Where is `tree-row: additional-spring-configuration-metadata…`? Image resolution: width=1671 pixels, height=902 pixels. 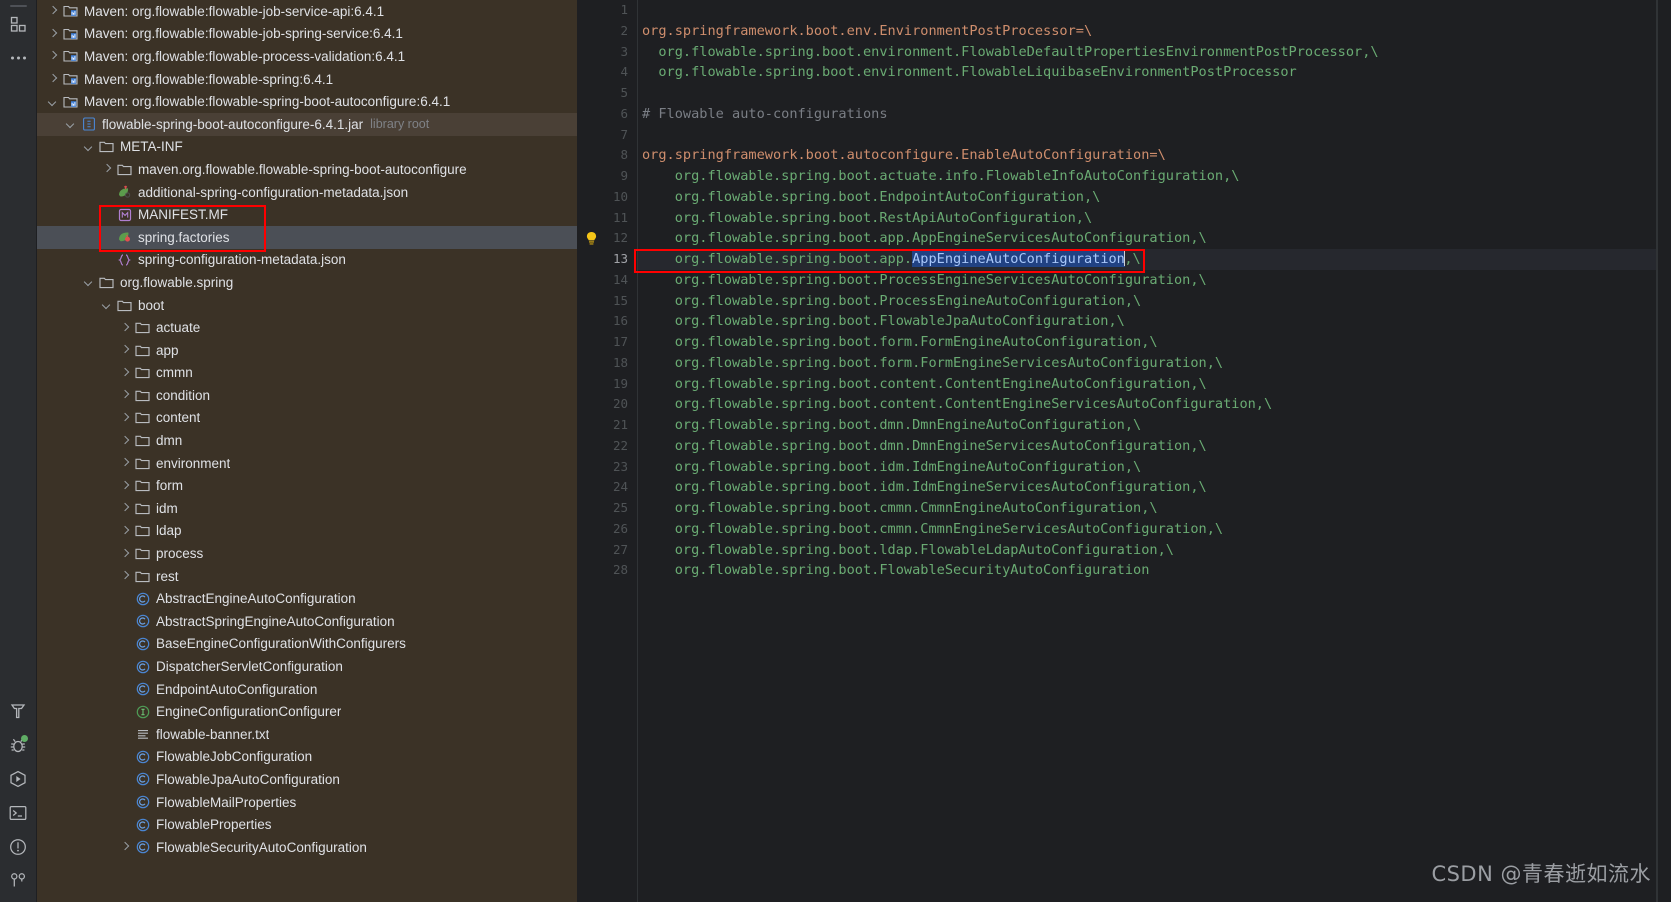
tree-row: additional-spring-configuration-metadata… is located at coordinates (307, 192).